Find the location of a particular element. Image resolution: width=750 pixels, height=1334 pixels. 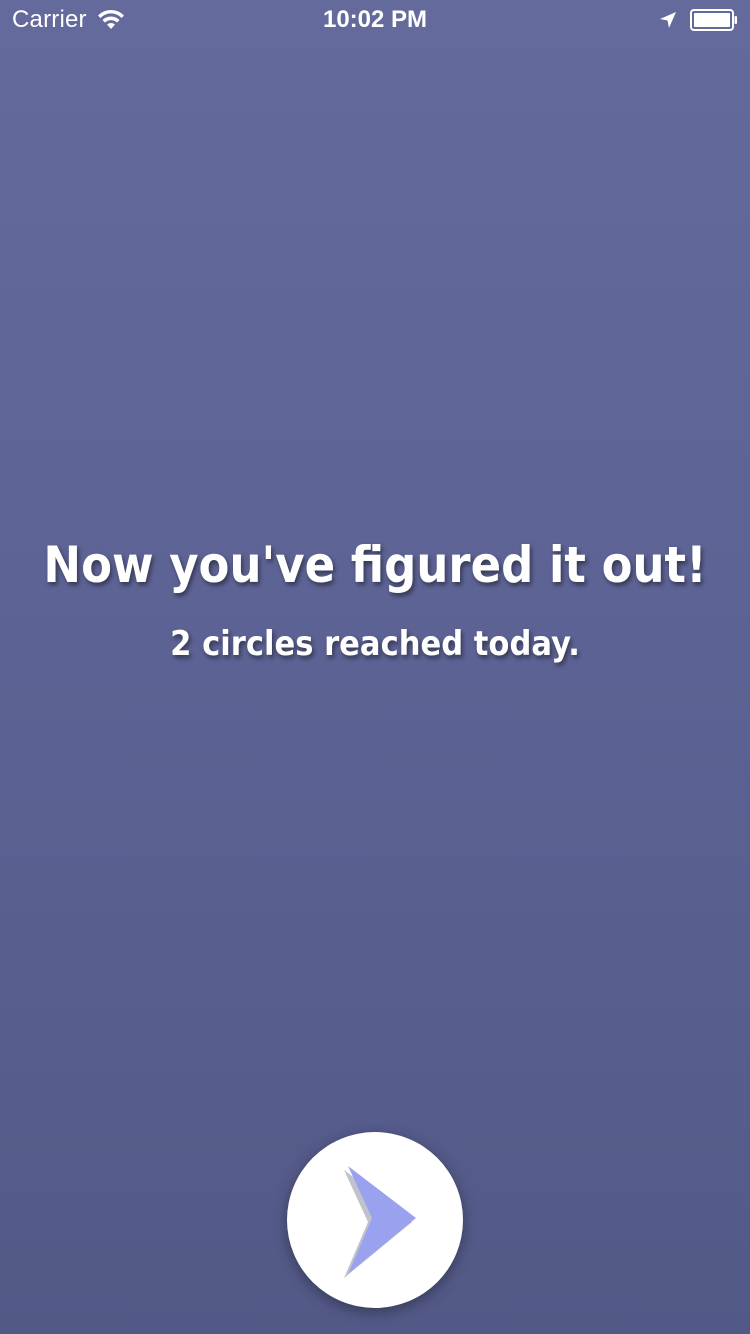

status-time: 10:02 PM is located at coordinates (375, 19).